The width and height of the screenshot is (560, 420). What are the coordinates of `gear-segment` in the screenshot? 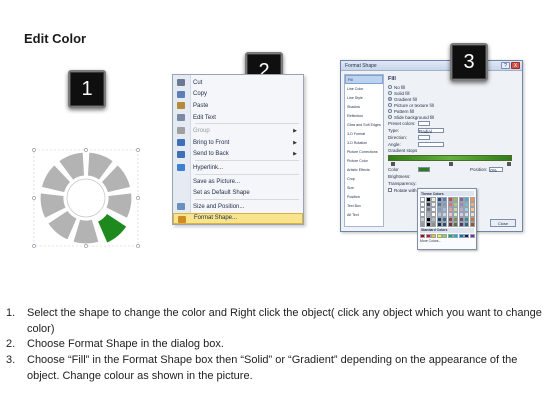 It's located at (86, 231).